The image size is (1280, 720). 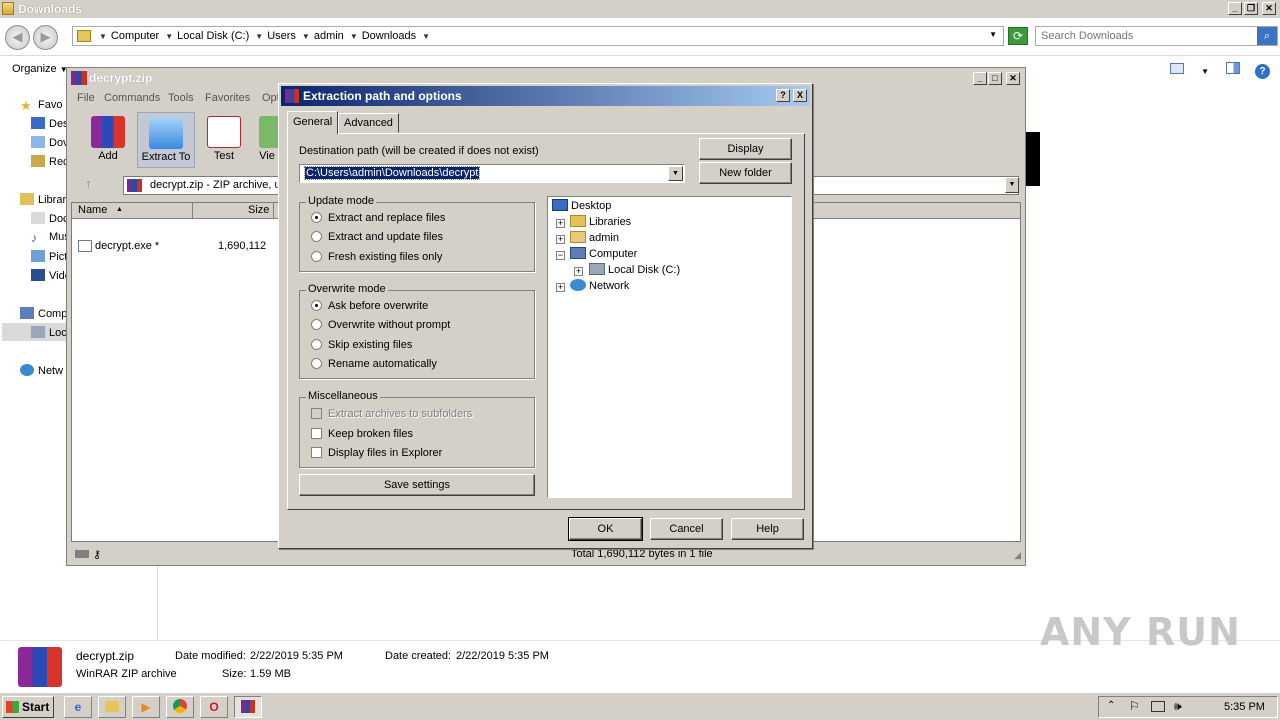 I want to click on view-button: Vie, so click(x=267, y=140).